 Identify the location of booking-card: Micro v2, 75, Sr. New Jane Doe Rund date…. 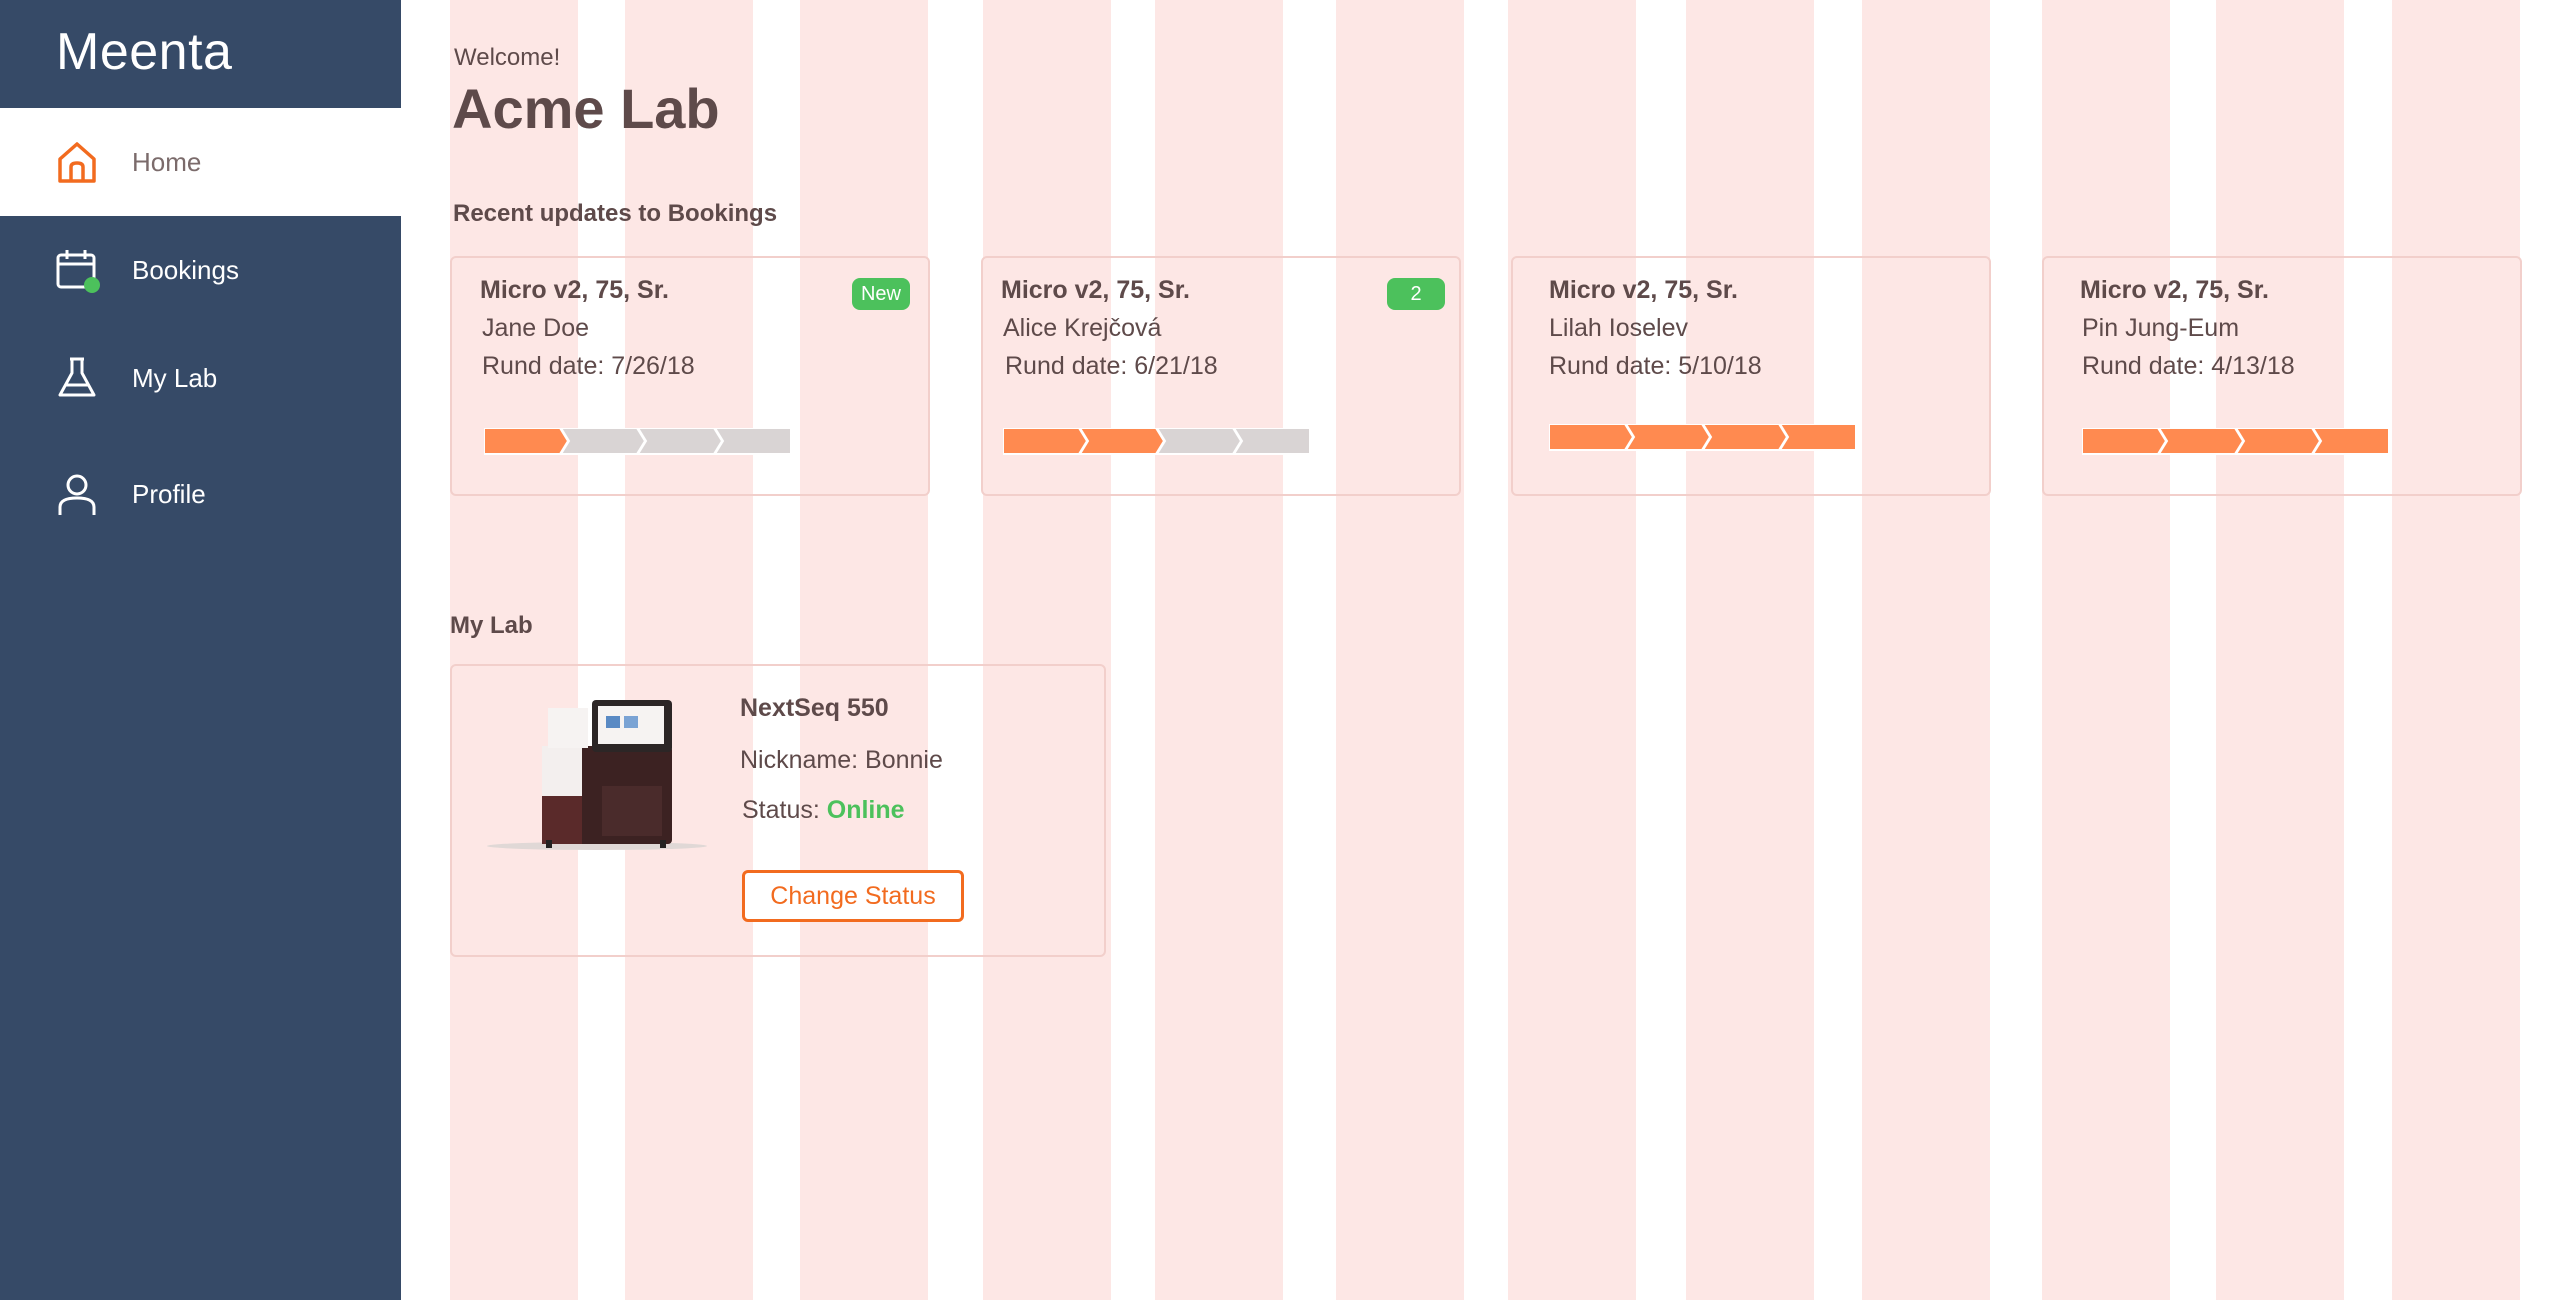
(690, 376).